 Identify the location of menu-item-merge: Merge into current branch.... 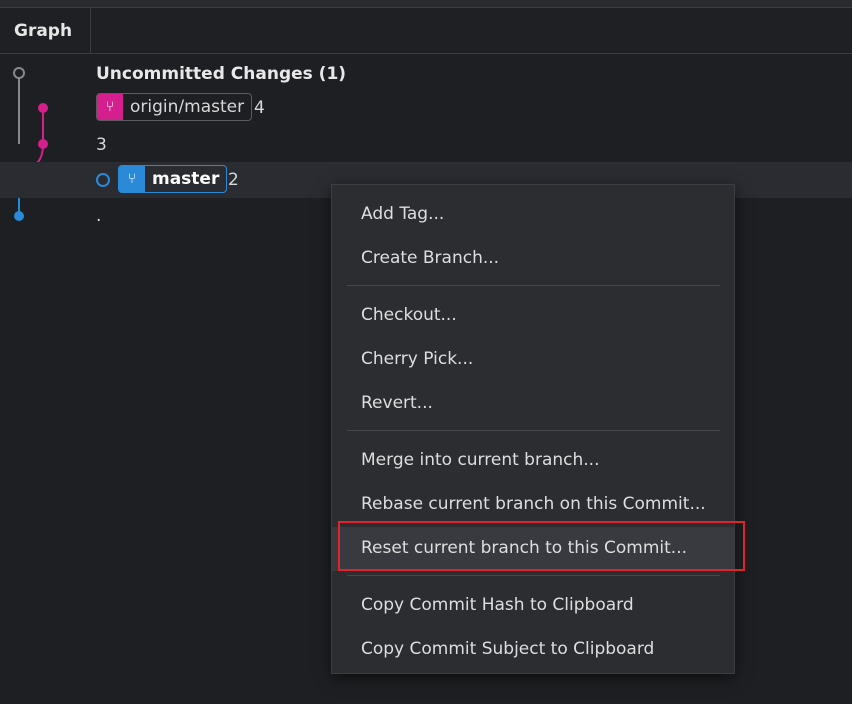
(533, 461).